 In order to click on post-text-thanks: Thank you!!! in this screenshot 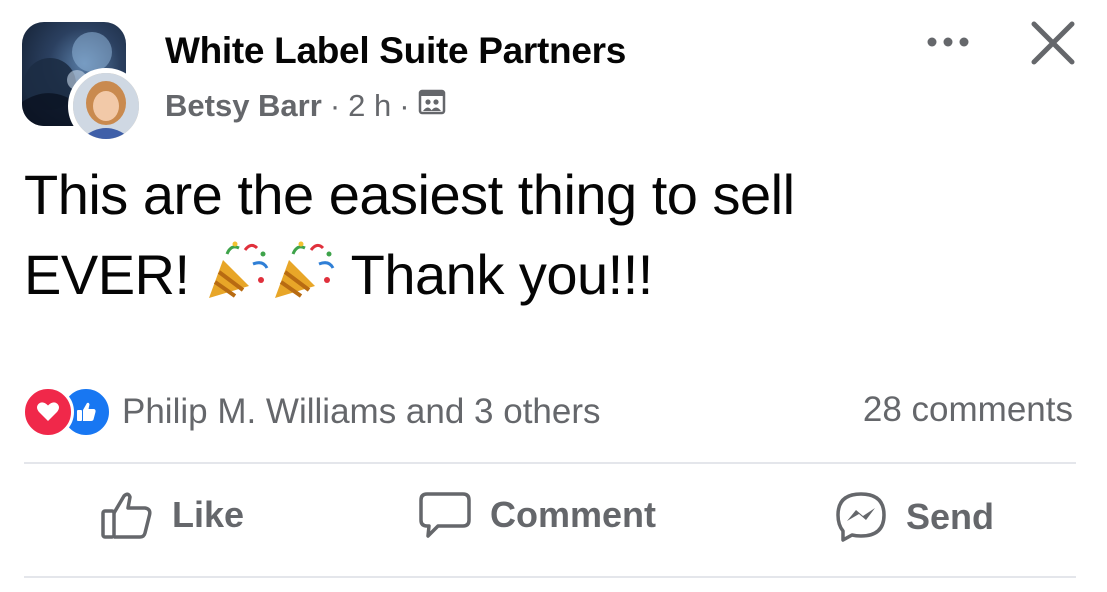, I will do `click(502, 274)`.